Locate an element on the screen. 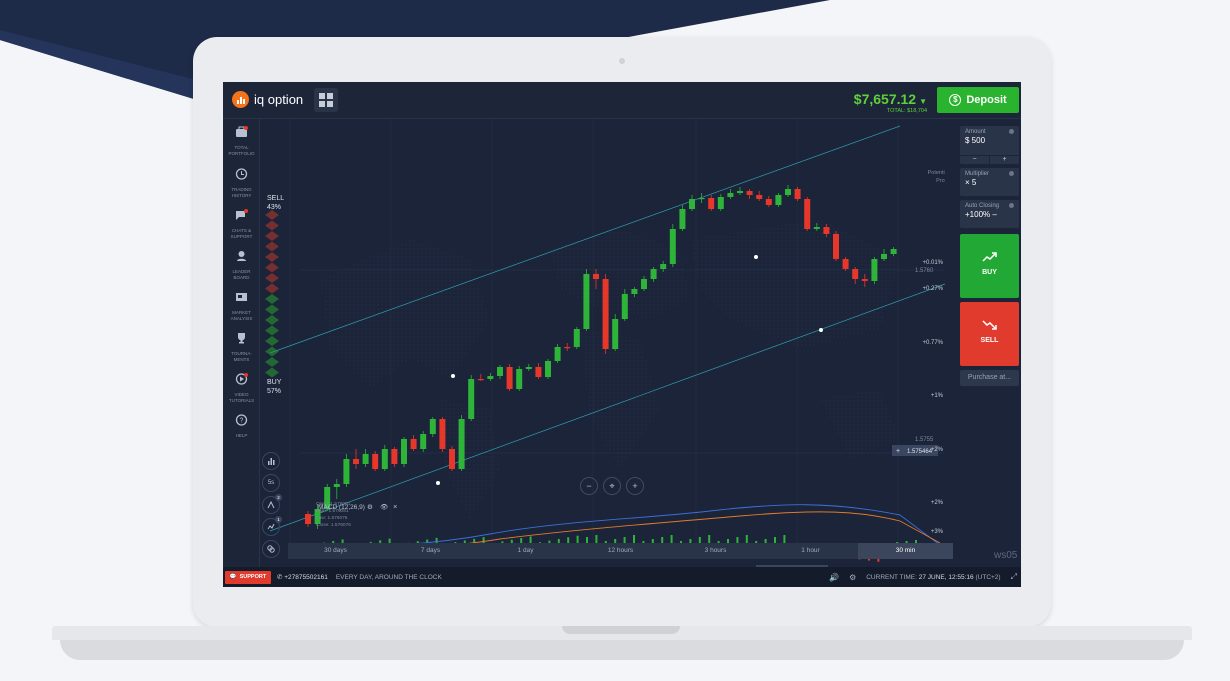 This screenshot has height=681, width=1230. fullscreen-icon: ⤢ is located at coordinates (1014, 577).